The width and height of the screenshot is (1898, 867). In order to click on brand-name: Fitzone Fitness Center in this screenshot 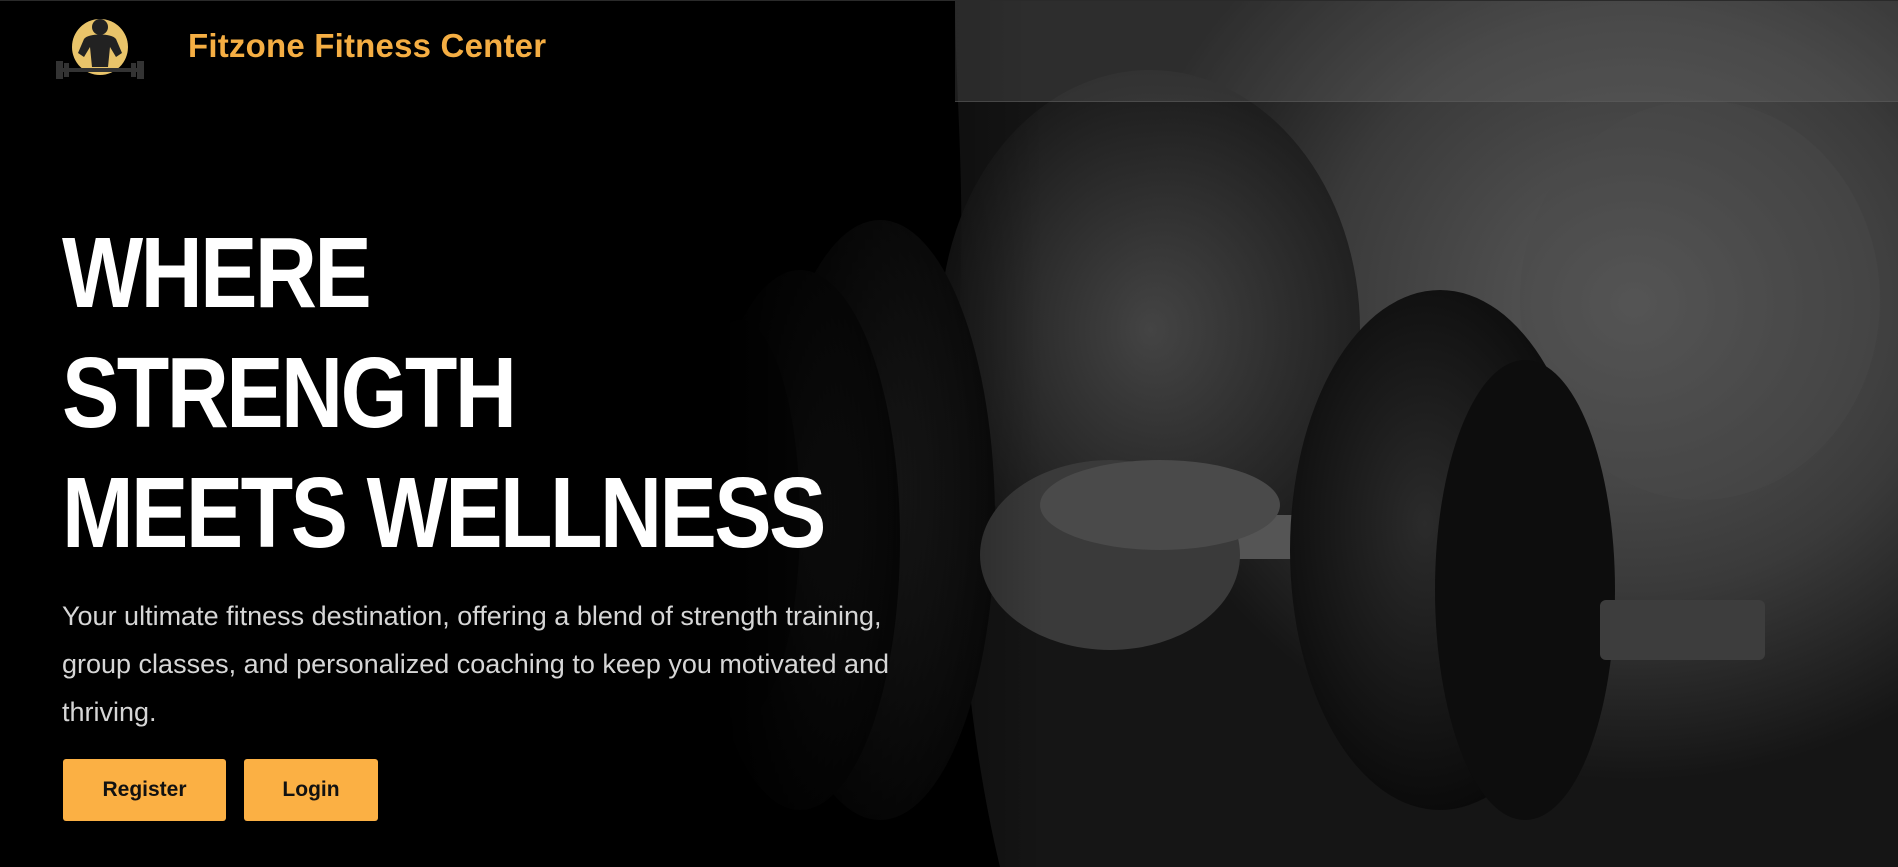, I will do `click(367, 46)`.